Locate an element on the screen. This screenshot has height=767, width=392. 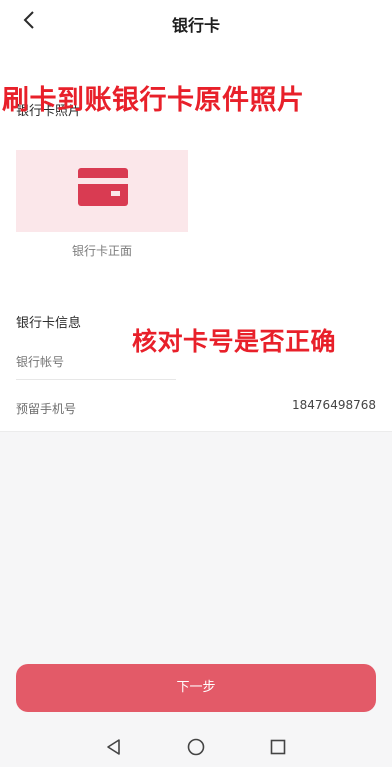
next-button: 下一步 is located at coordinates (196, 688).